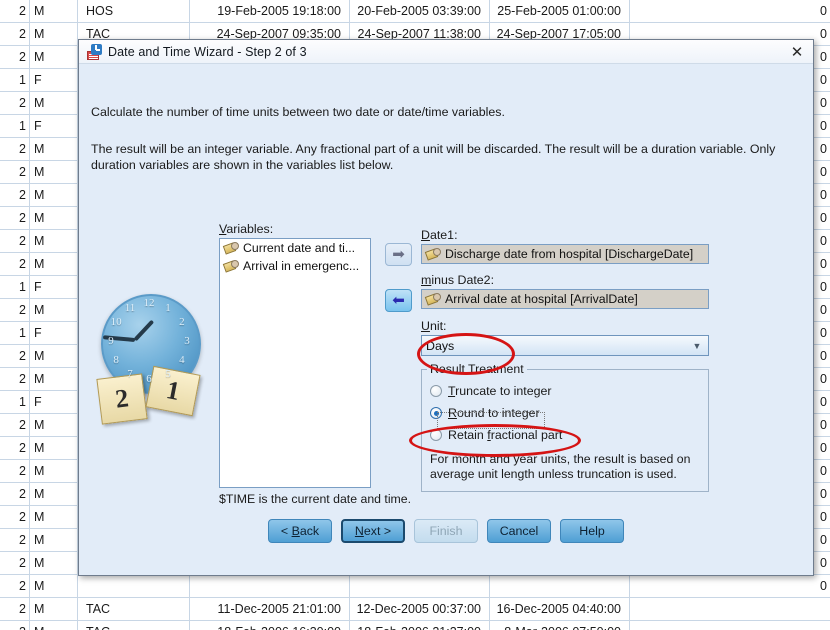 The width and height of the screenshot is (830, 630). I want to click on move-right-arrow-icon: ➡, so click(398, 254).